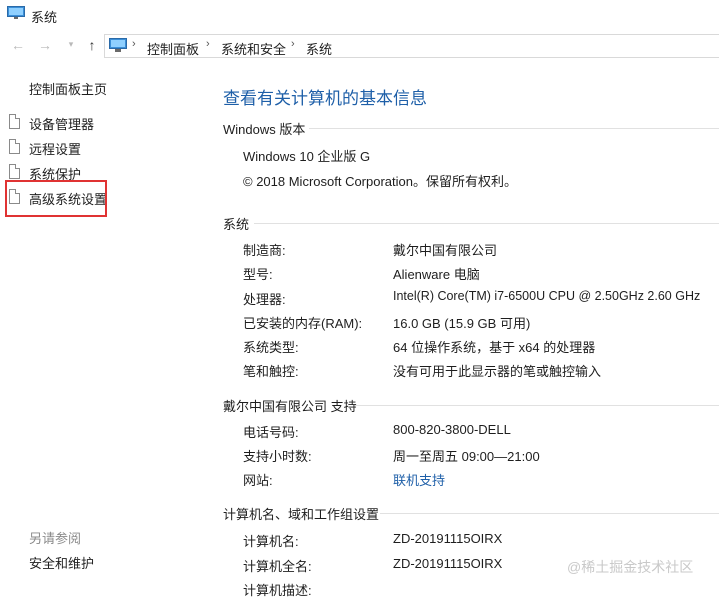 Image resolution: width=719 pixels, height=599 pixels. Describe the element at coordinates (319, 48) in the screenshot. I see `breadcrumb-system: 系统` at that location.